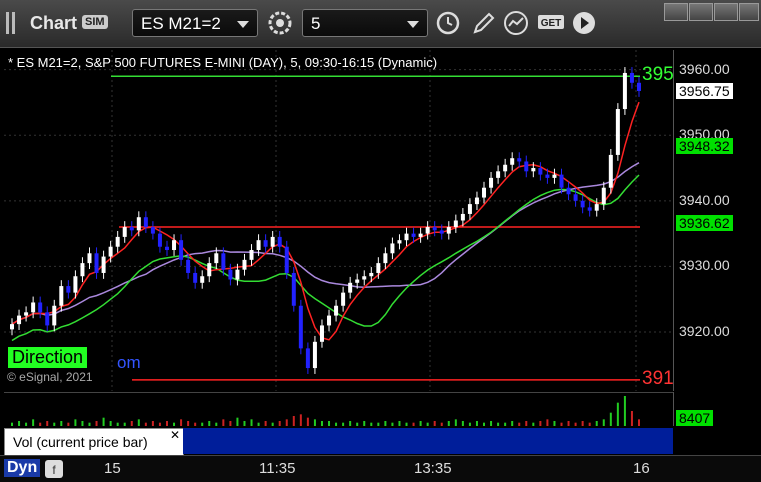 The height and width of the screenshot is (482, 761). What do you see at coordinates (704, 222) in the screenshot?
I see `level-price-tag: 3936.62` at bounding box center [704, 222].